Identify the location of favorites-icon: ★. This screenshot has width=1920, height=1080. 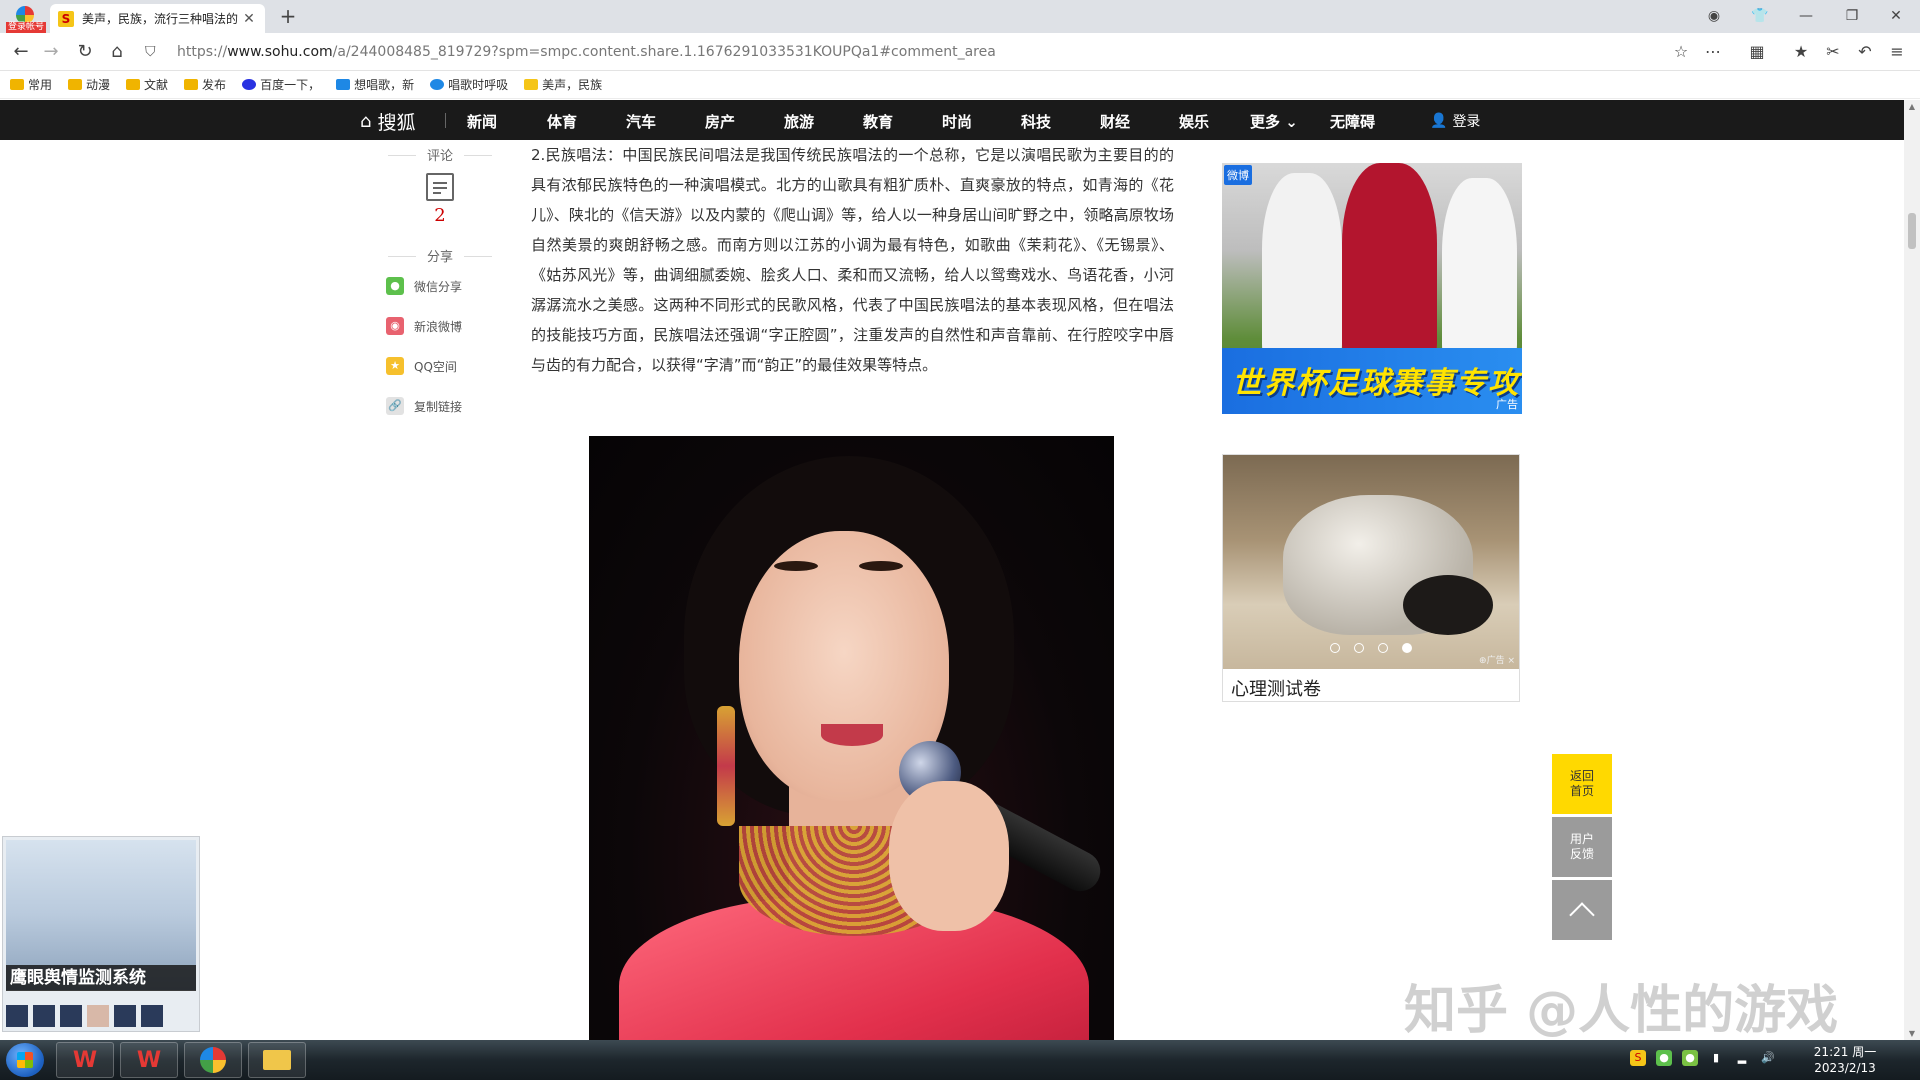
(1801, 52).